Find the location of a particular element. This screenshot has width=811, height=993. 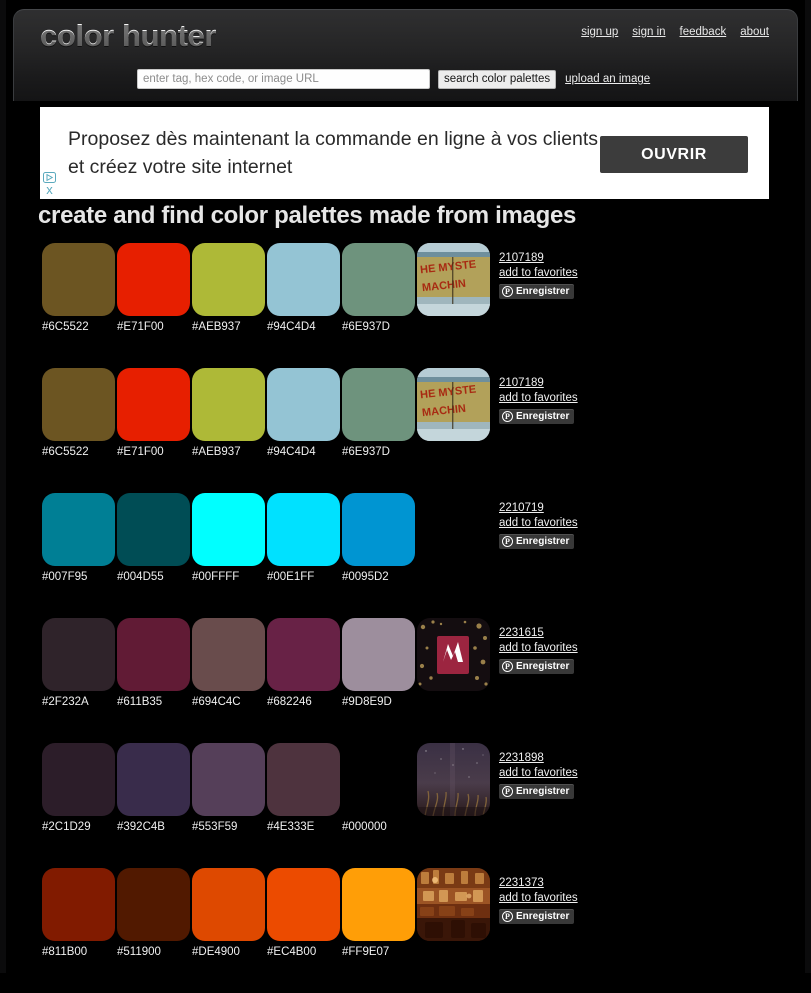

color-hex-label: #511900 is located at coordinates (139, 952).